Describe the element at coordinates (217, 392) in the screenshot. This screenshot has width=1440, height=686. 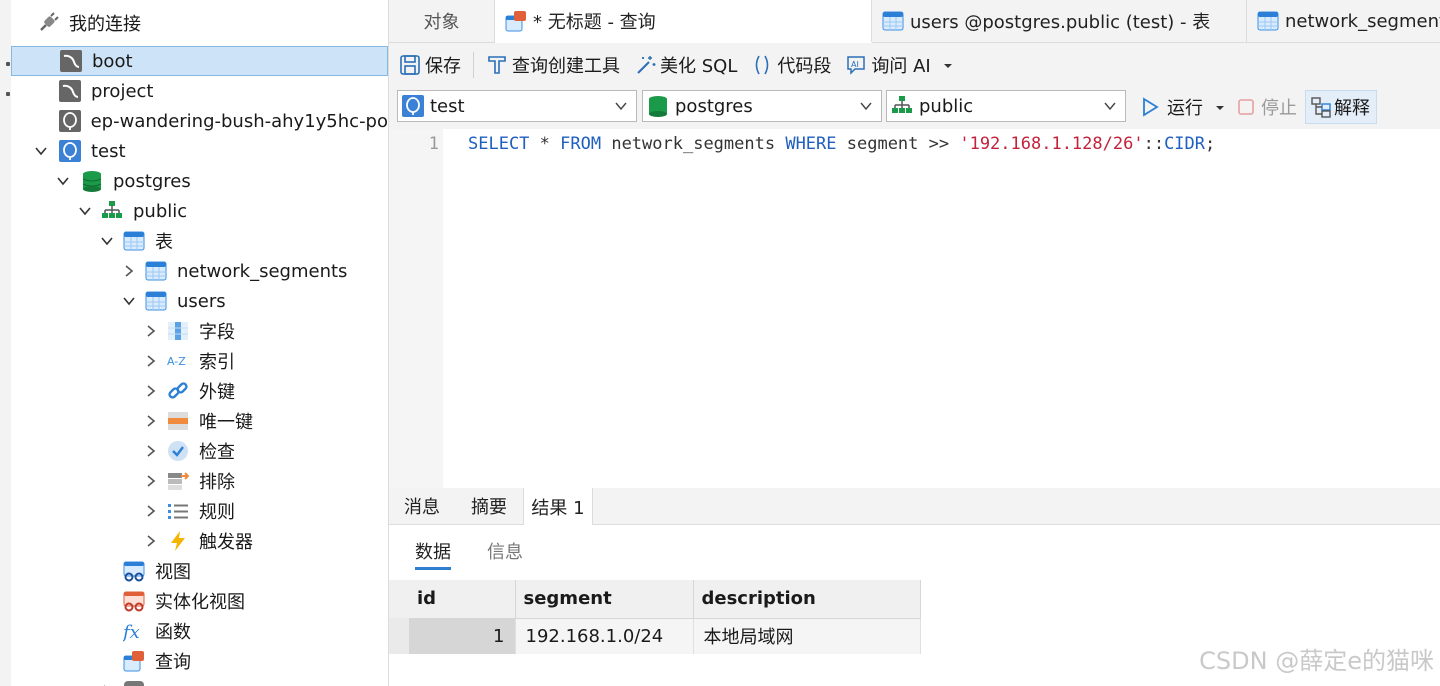
I see `tree-label: 外键` at that location.